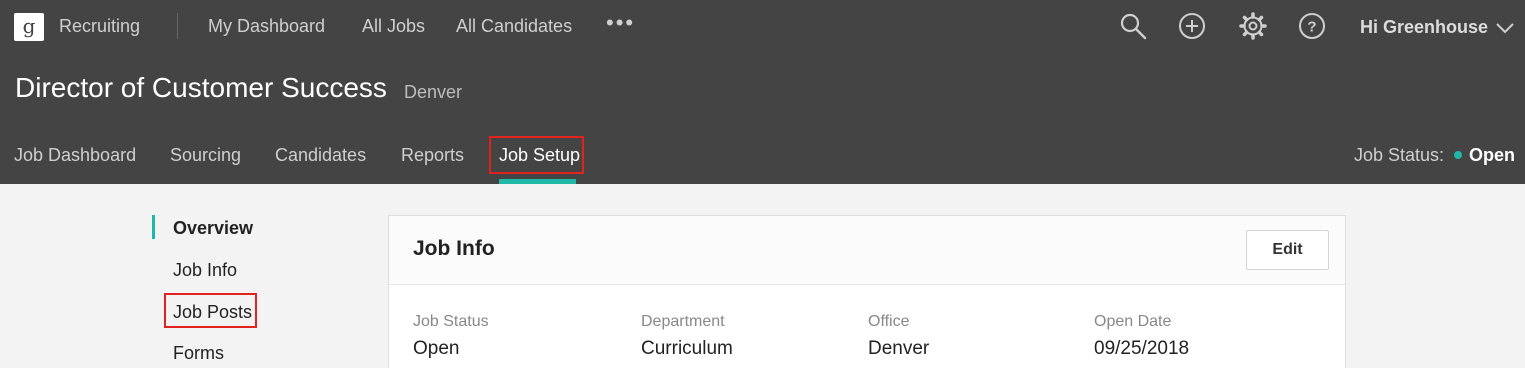  Describe the element at coordinates (205, 155) in the screenshot. I see `tab-sourcing: Sourcing` at that location.